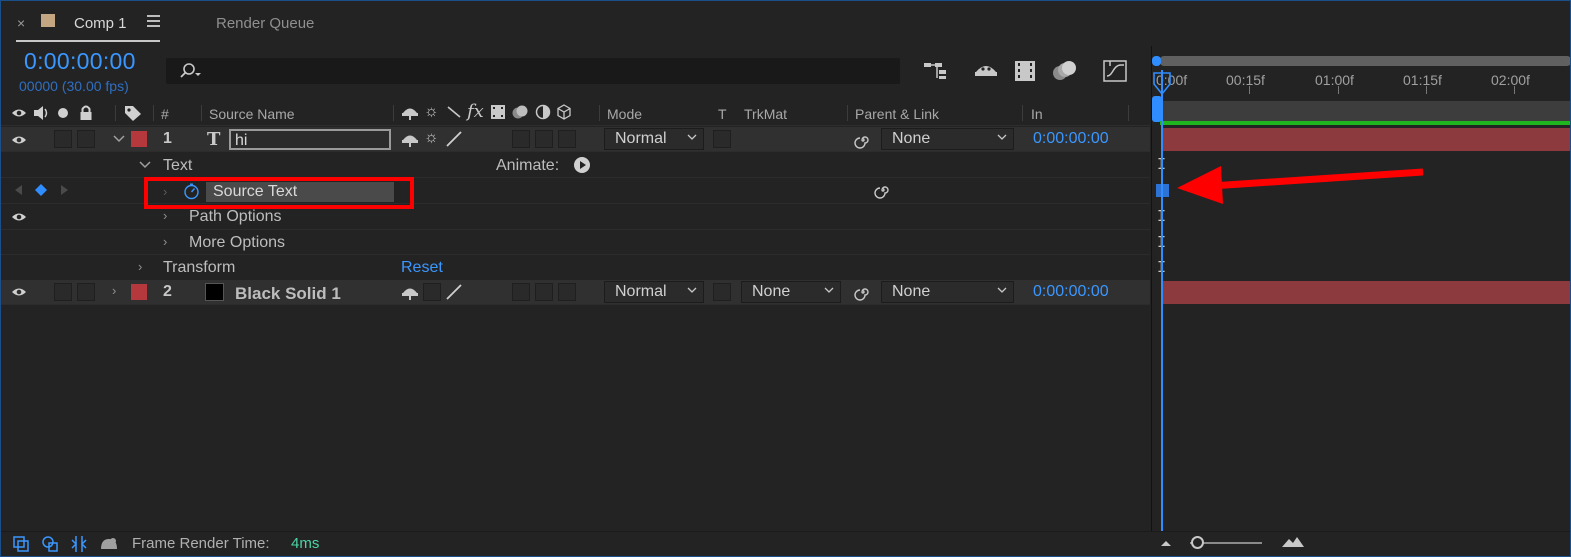  I want to click on column-header-in: In, so click(1037, 114).